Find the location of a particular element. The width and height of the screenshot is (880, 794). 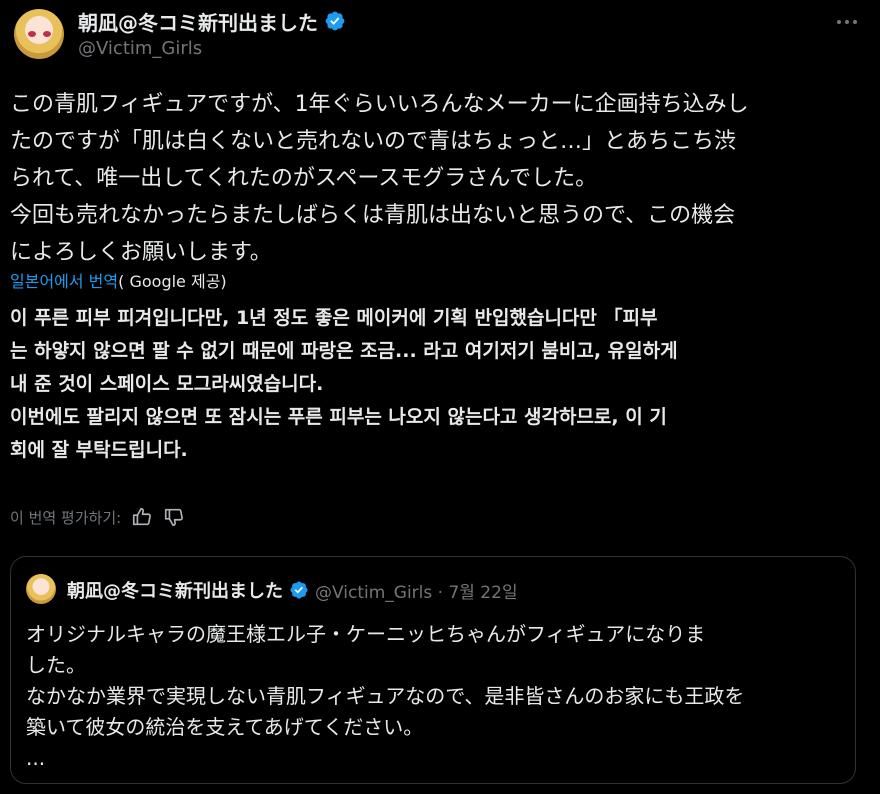

tweet-header: 朝凪@冬コミ新刊出ました @Victim_Girls is located at coordinates (440, 36).